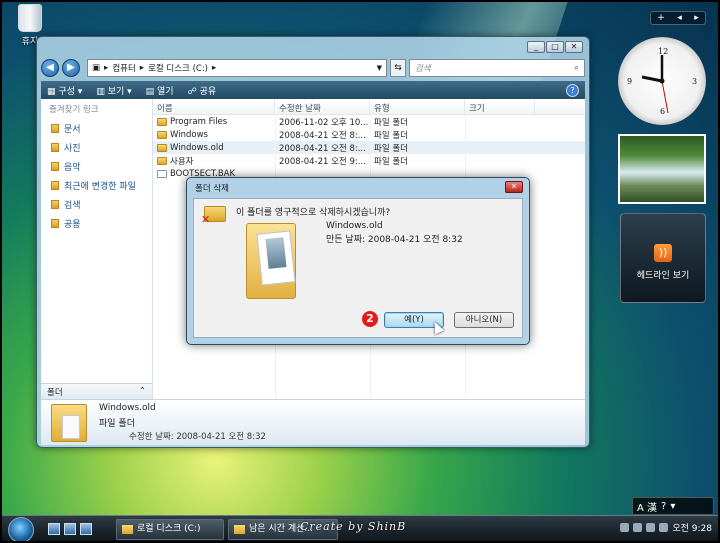 The height and width of the screenshot is (543, 720). I want to click on computer-icon: ▣, so click(96, 68).